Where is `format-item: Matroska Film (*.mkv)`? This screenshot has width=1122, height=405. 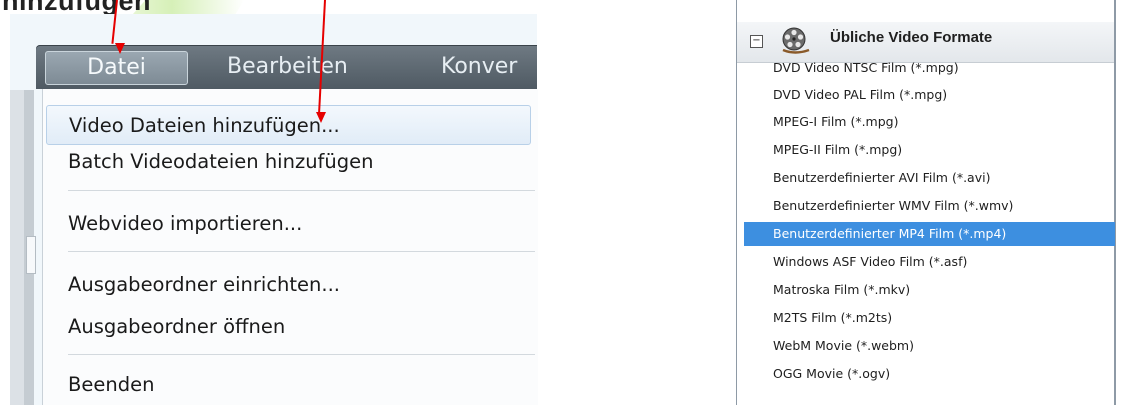
format-item: Matroska Film (*.mkv) is located at coordinates (841, 290).